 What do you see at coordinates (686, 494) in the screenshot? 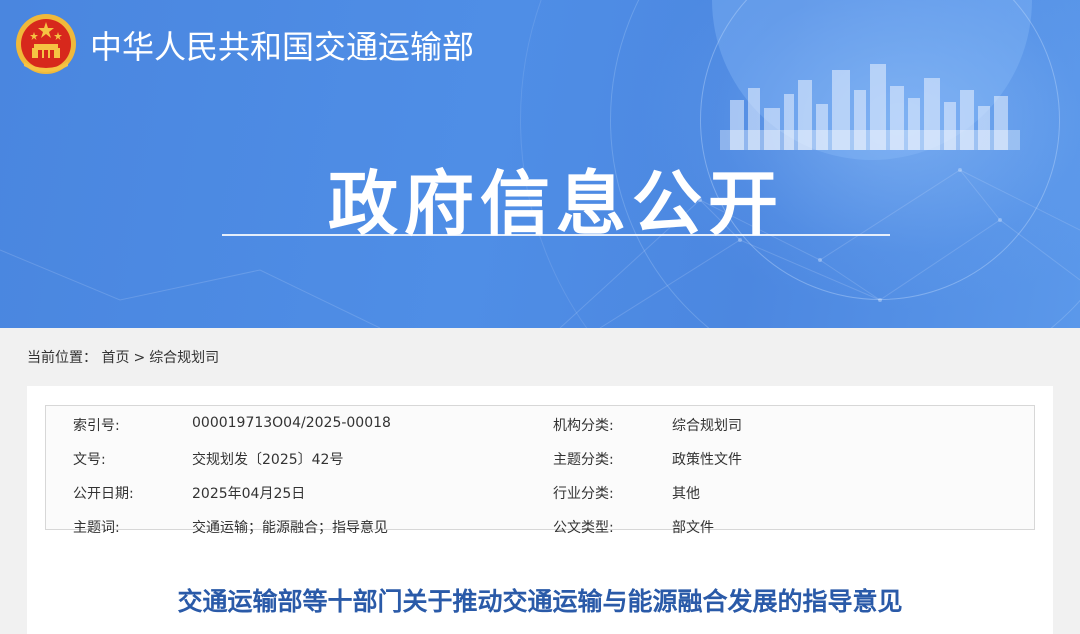
I see `metadata-value-industry-category: 其他` at bounding box center [686, 494].